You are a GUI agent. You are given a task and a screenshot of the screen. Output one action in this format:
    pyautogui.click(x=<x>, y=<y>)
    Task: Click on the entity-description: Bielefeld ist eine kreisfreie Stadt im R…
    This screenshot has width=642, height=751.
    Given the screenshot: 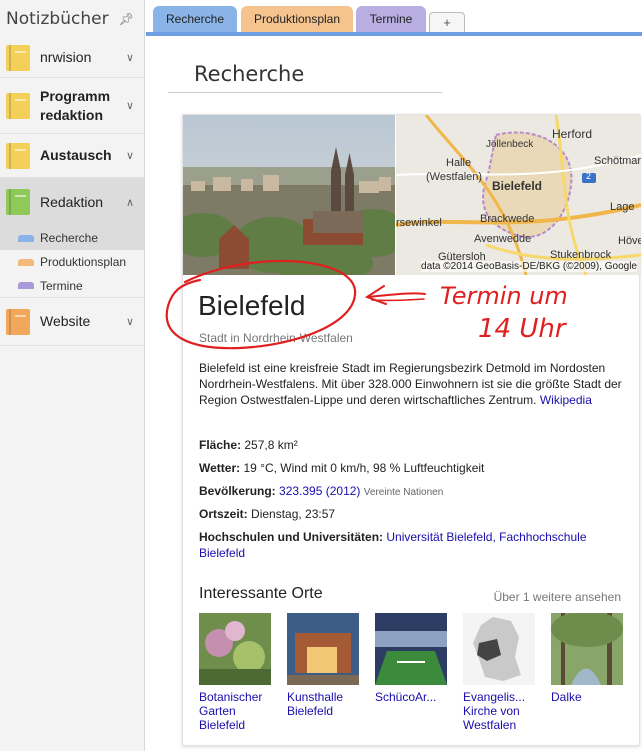 What is the action you would take?
    pyautogui.click(x=414, y=384)
    